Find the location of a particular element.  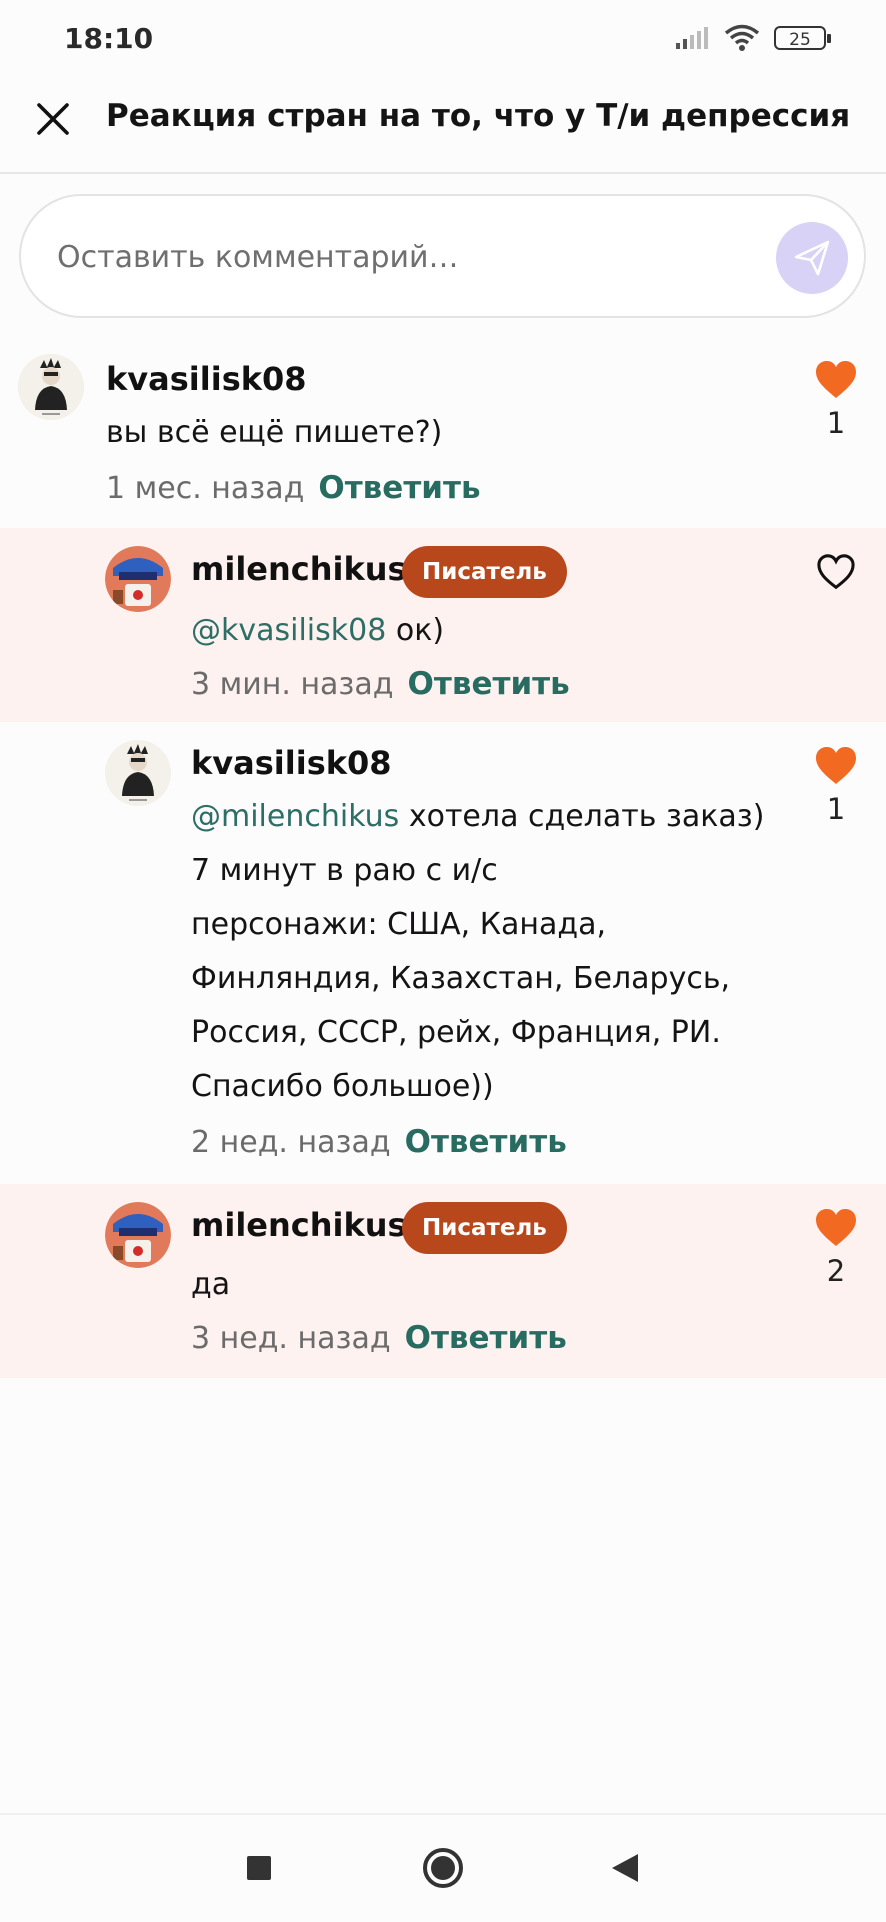

comment-time: 1 мес. назад is located at coordinates (205, 488).